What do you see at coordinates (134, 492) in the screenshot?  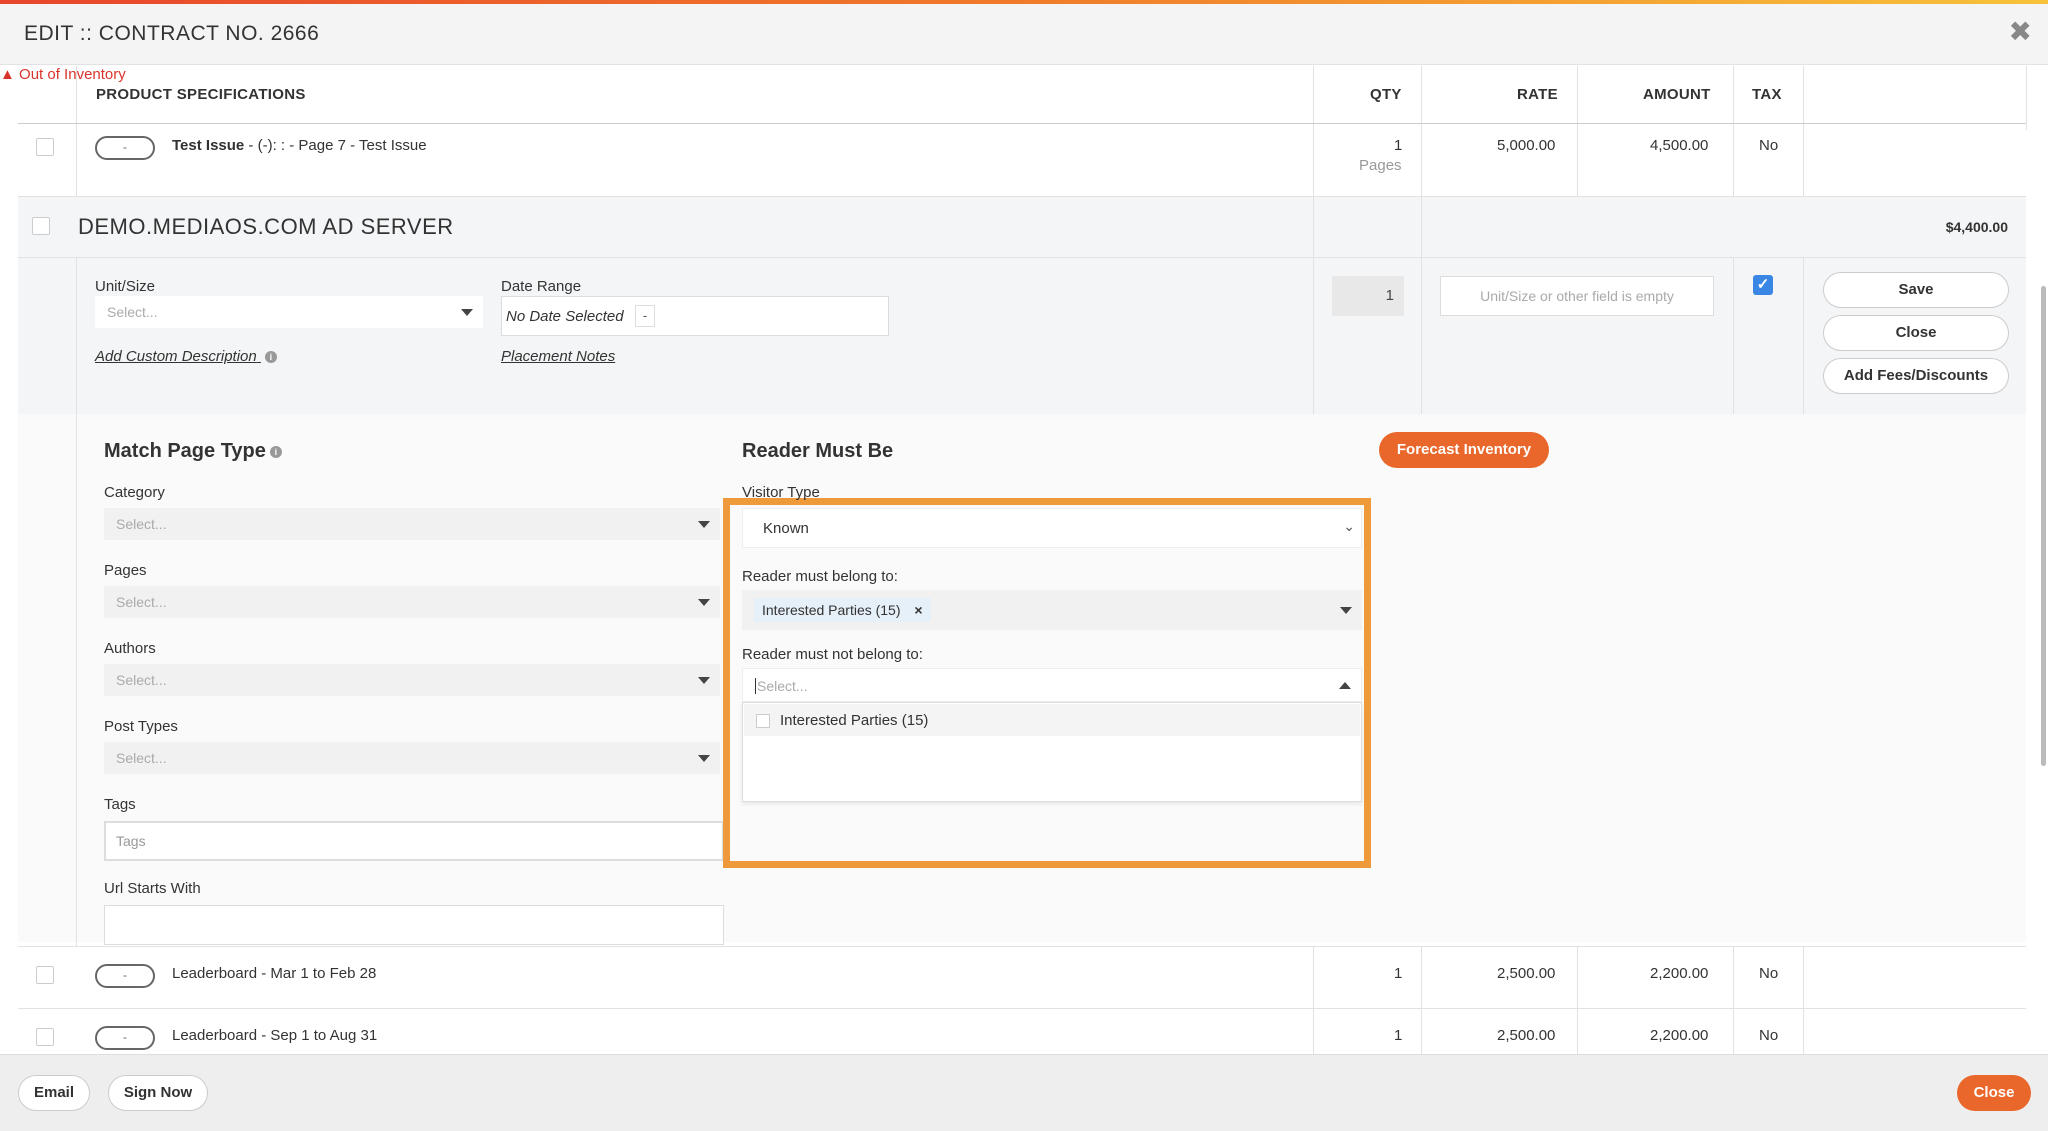 I see `category-label: Category` at bounding box center [134, 492].